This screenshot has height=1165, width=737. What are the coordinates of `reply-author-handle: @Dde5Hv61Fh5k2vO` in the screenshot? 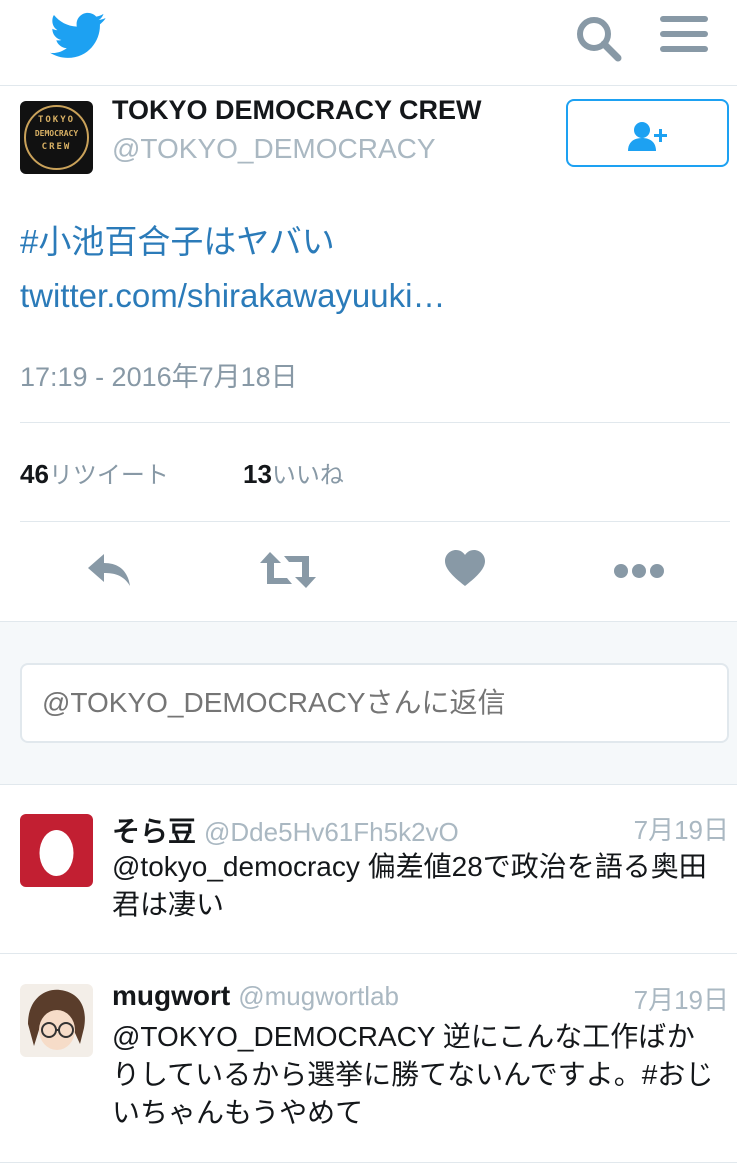 It's located at (331, 832).